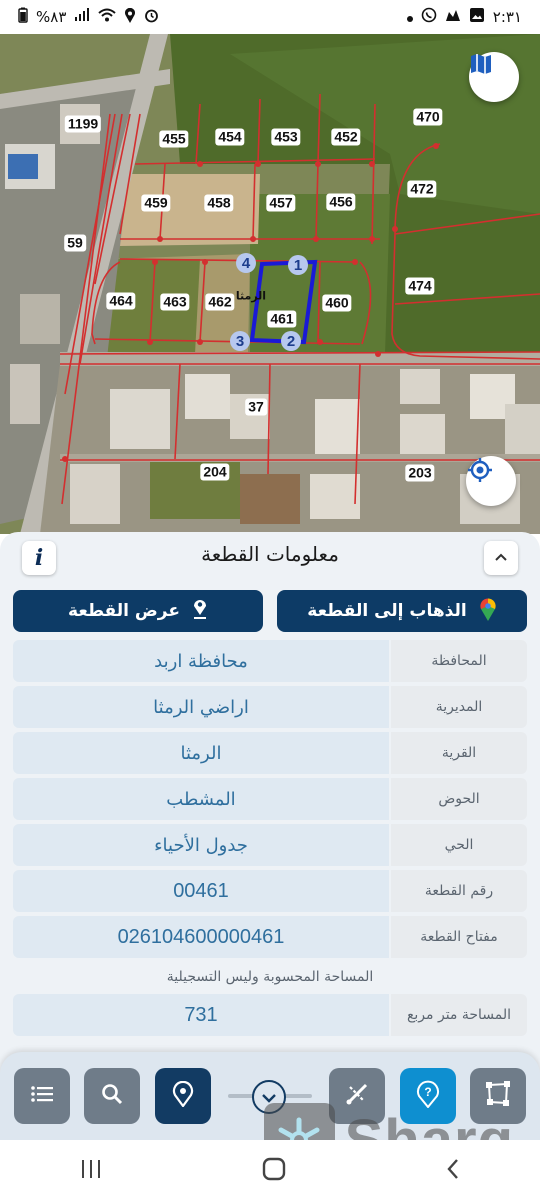 This screenshot has height=1204, width=540. I want to click on parcel-label: 455, so click(174, 139).